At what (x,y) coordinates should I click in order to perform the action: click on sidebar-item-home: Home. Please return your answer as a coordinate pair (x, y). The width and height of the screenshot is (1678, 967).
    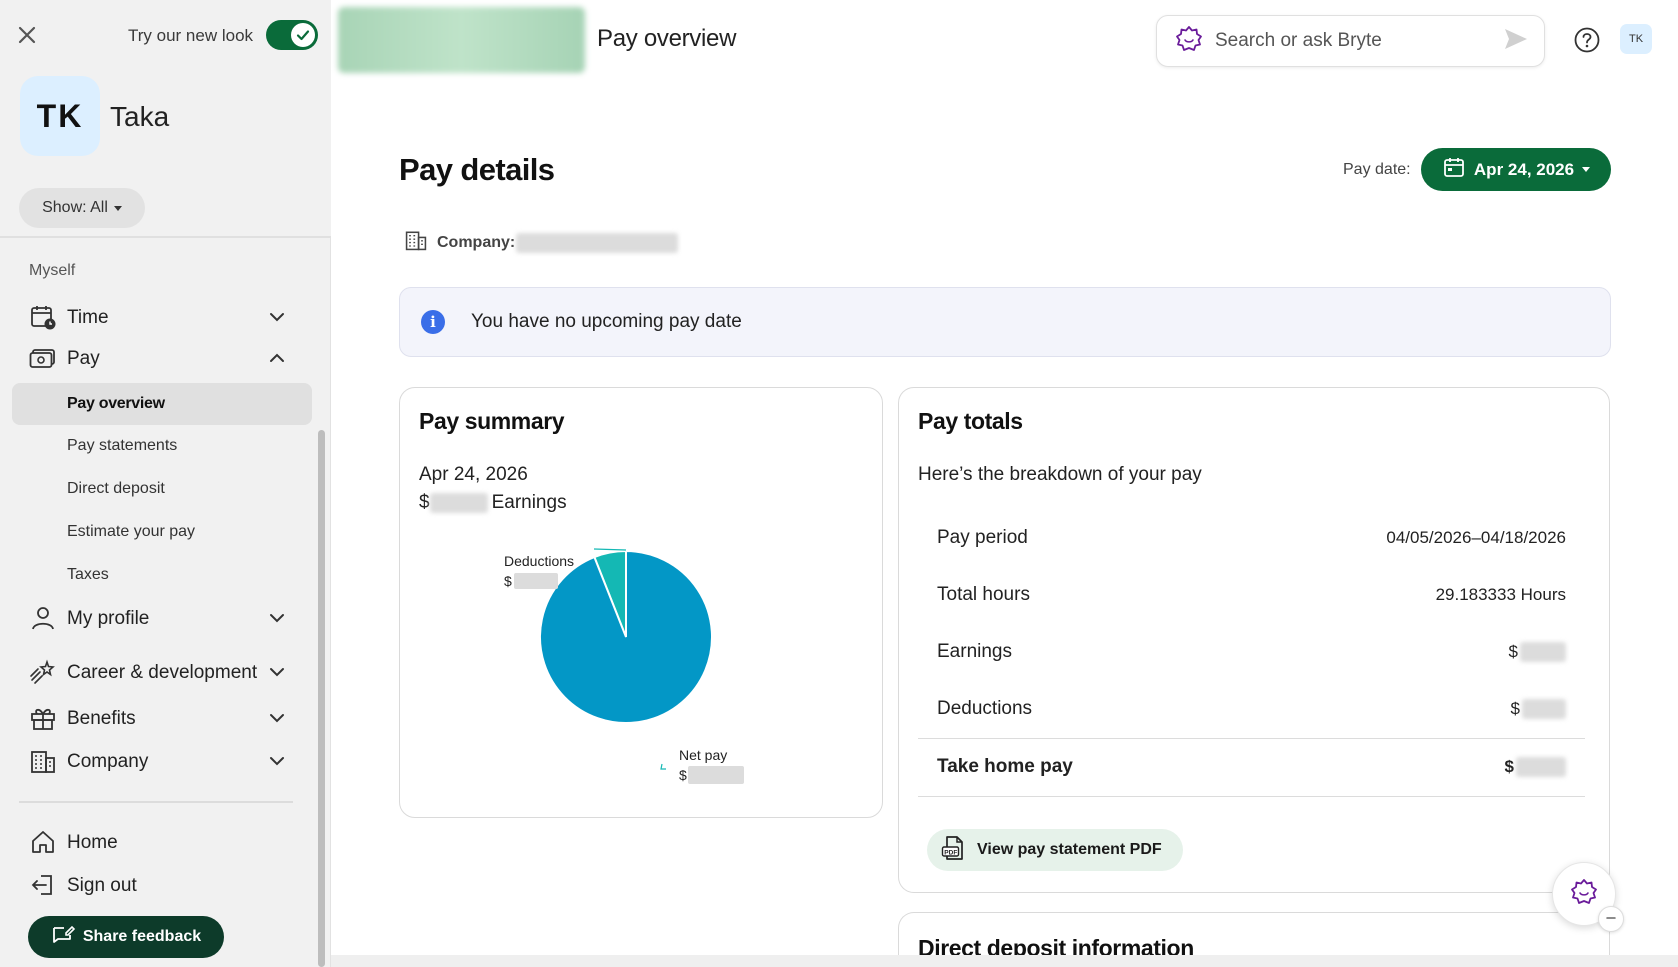
    Looking at the image, I should click on (158, 842).